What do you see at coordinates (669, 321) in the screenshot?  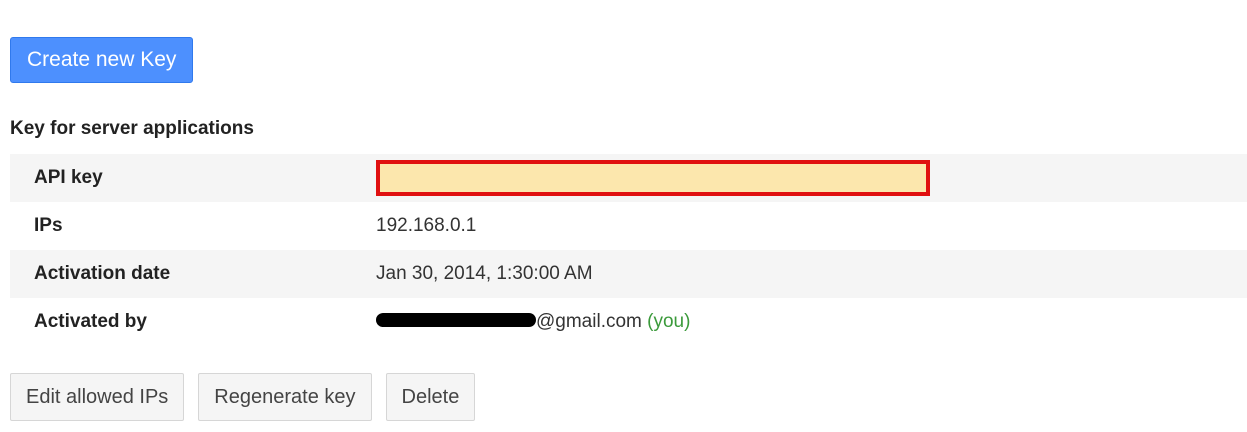 I see `you-indicator: (you)` at bounding box center [669, 321].